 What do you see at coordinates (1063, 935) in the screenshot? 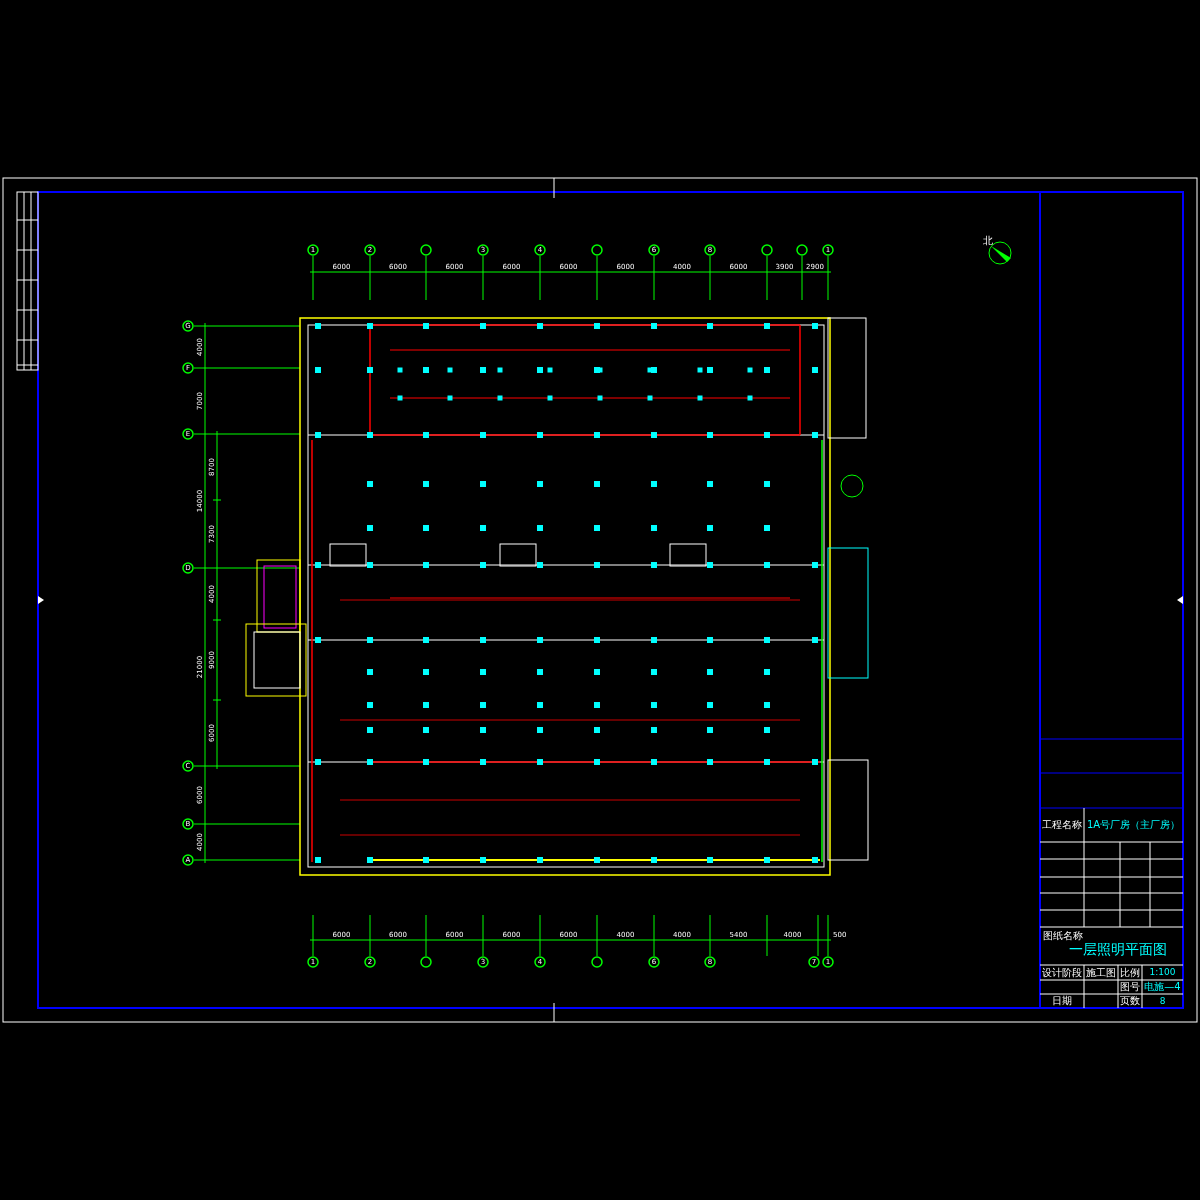
I see `field-label: 图纸名称` at bounding box center [1063, 935].